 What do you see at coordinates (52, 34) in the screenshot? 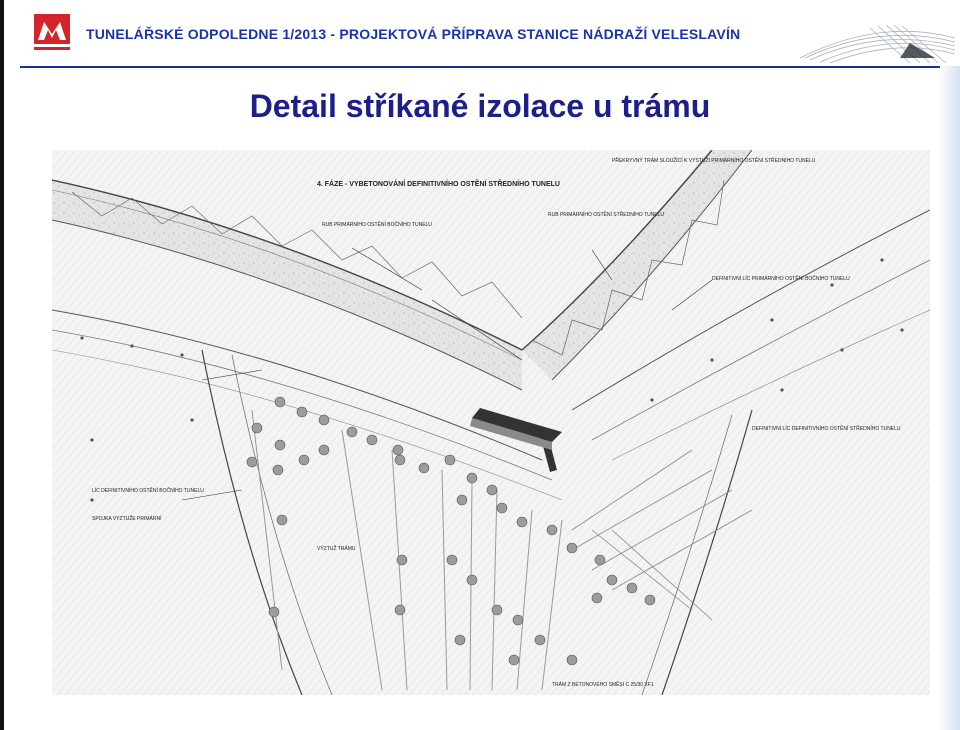
I see `company-logo` at bounding box center [52, 34].